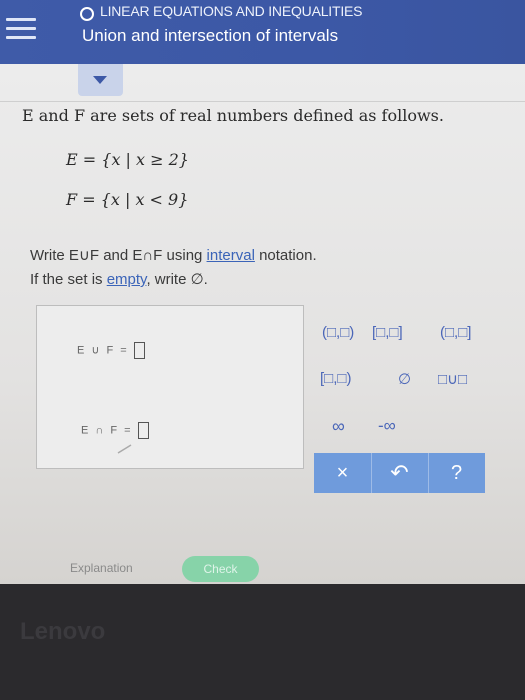  Describe the element at coordinates (170, 387) in the screenshot. I see `answer-area: E ∪ F = E ∩ F =` at that location.